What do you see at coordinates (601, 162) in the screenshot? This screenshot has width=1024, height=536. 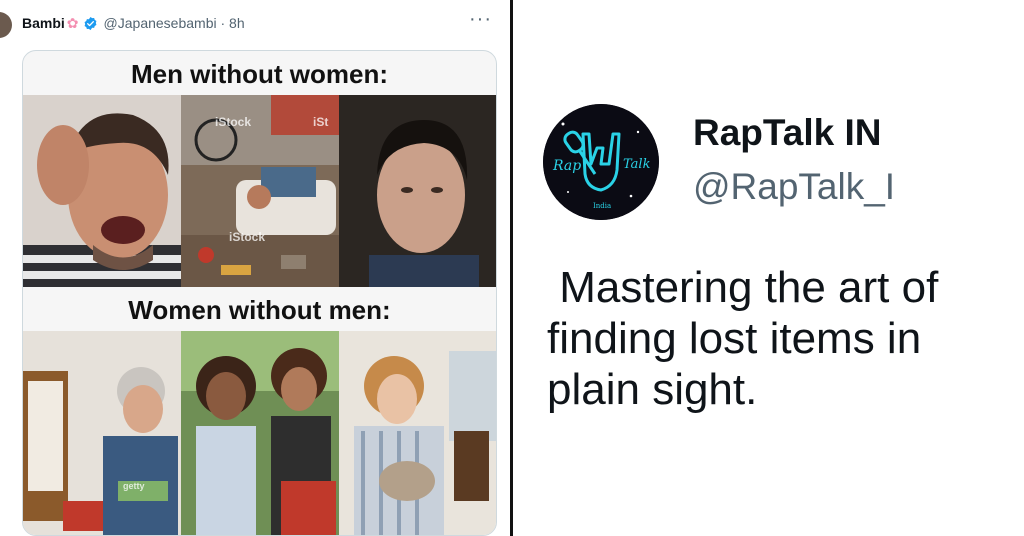 I see `raptalk-avatar: Rap Talk India` at bounding box center [601, 162].